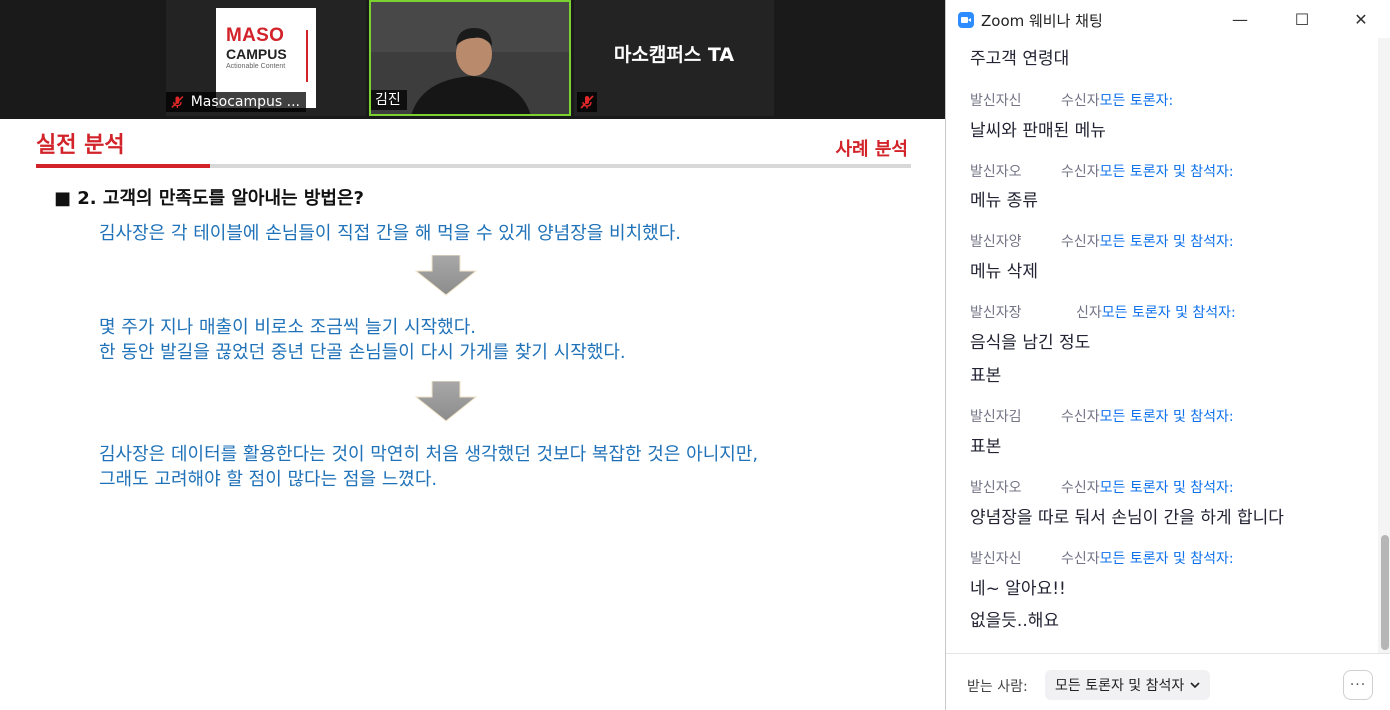  I want to click on message-text: 네~ 알아요!!, so click(1018, 589).